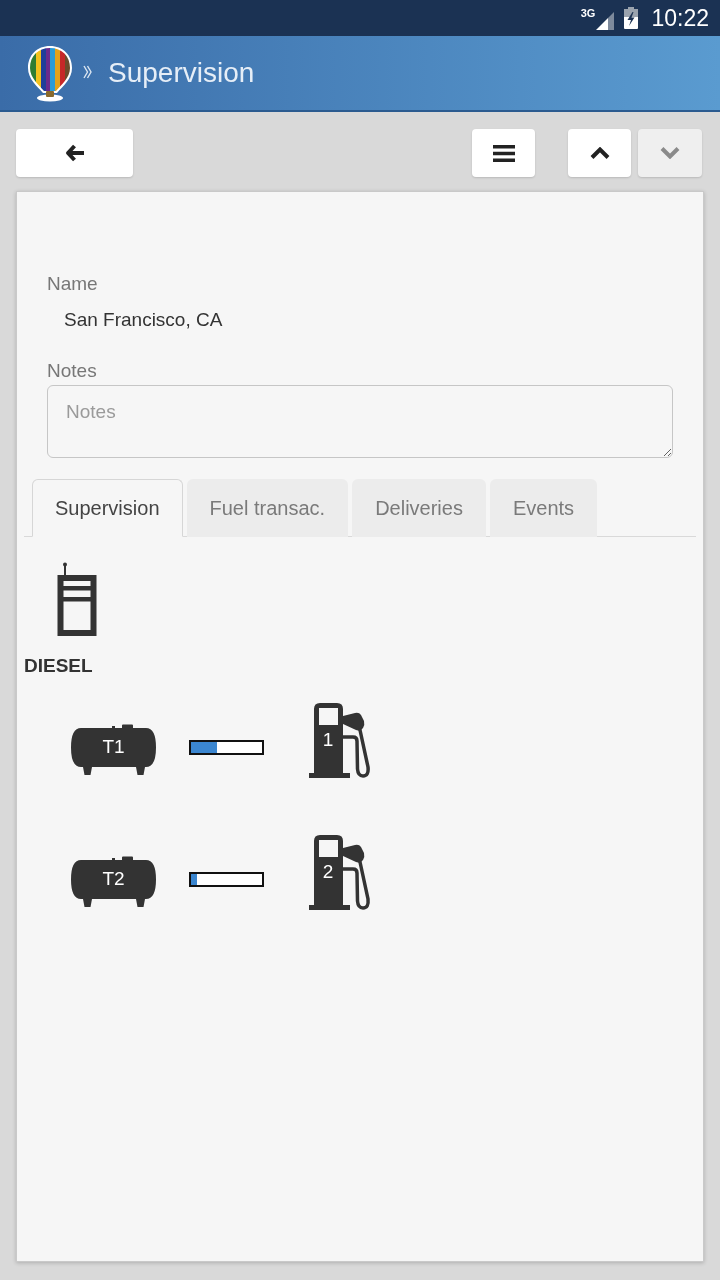 The image size is (720, 1280). What do you see at coordinates (73, 284) in the screenshot?
I see `name-label: Name` at bounding box center [73, 284].